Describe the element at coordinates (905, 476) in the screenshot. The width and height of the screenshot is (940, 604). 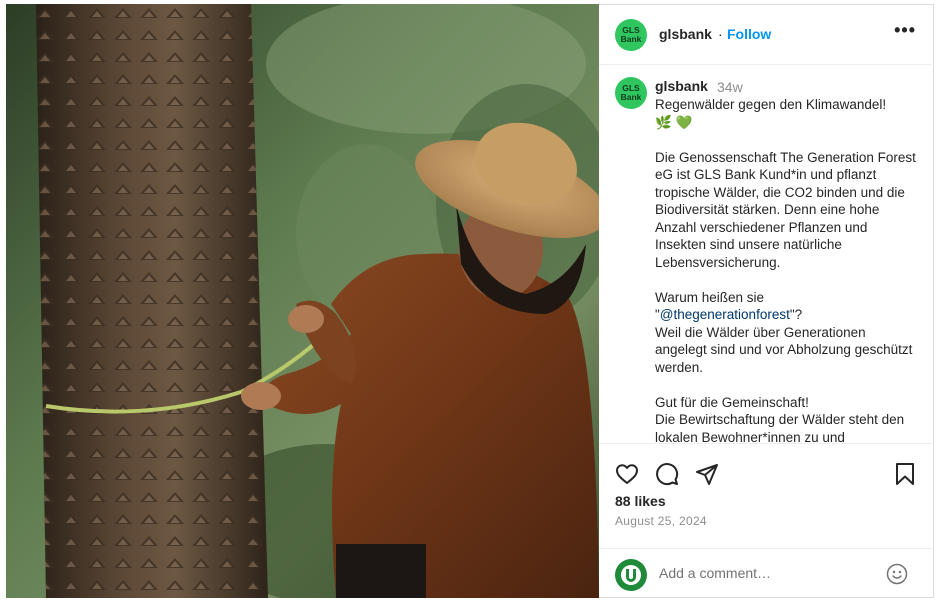
I see `bookmark-icon` at that location.